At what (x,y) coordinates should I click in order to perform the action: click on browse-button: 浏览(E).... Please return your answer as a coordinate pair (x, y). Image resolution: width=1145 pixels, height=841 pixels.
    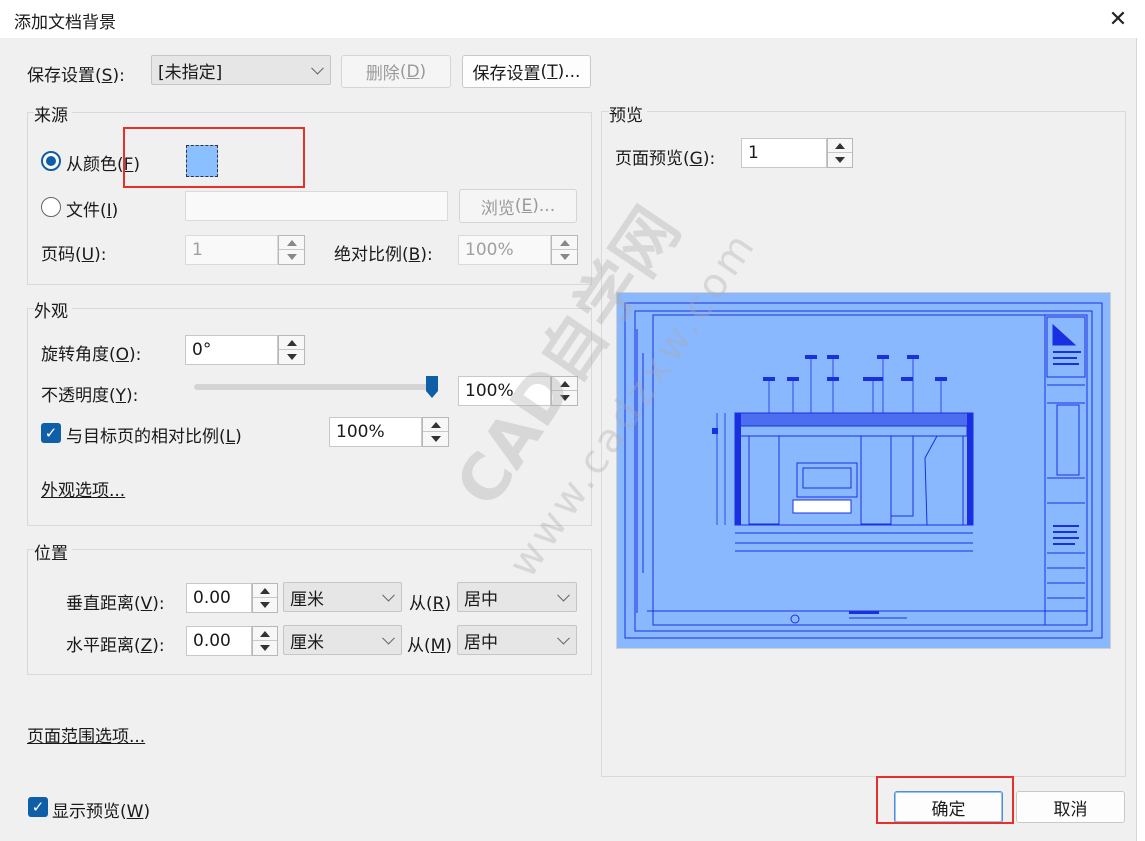
    Looking at the image, I should click on (518, 206).